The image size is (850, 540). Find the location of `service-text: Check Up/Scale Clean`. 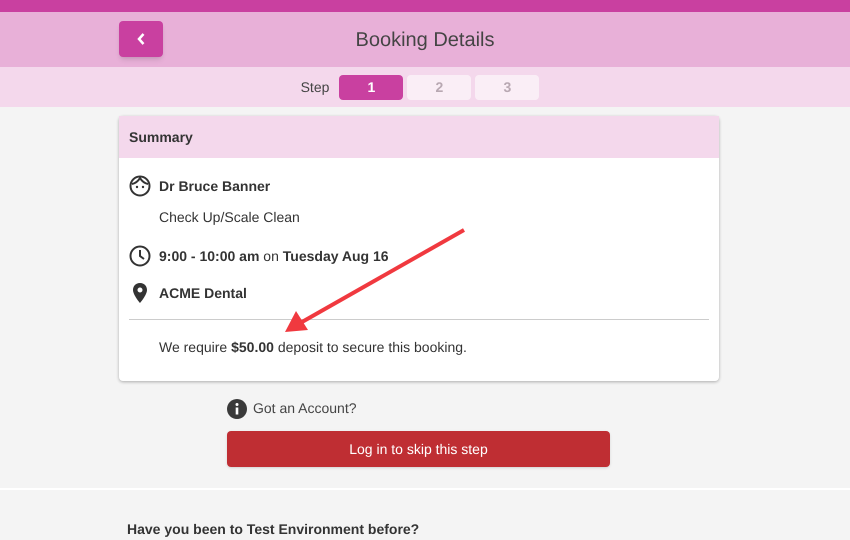

service-text: Check Up/Scale Clean is located at coordinates (229, 217).